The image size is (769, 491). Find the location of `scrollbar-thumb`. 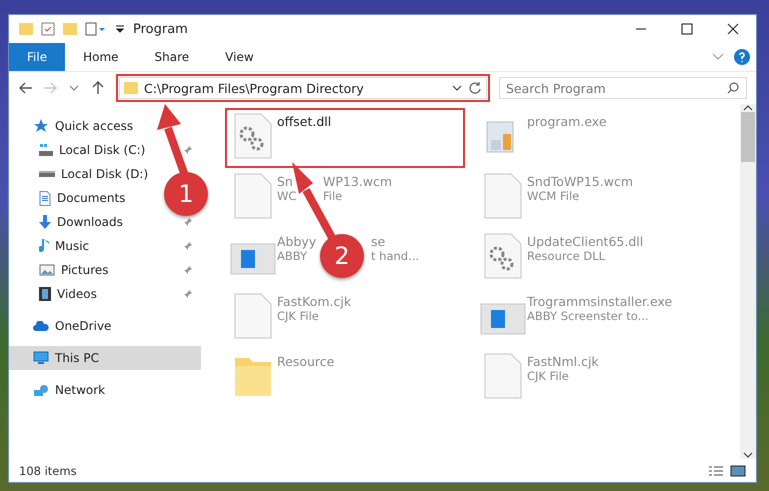

scrollbar-thumb is located at coordinates (748, 137).